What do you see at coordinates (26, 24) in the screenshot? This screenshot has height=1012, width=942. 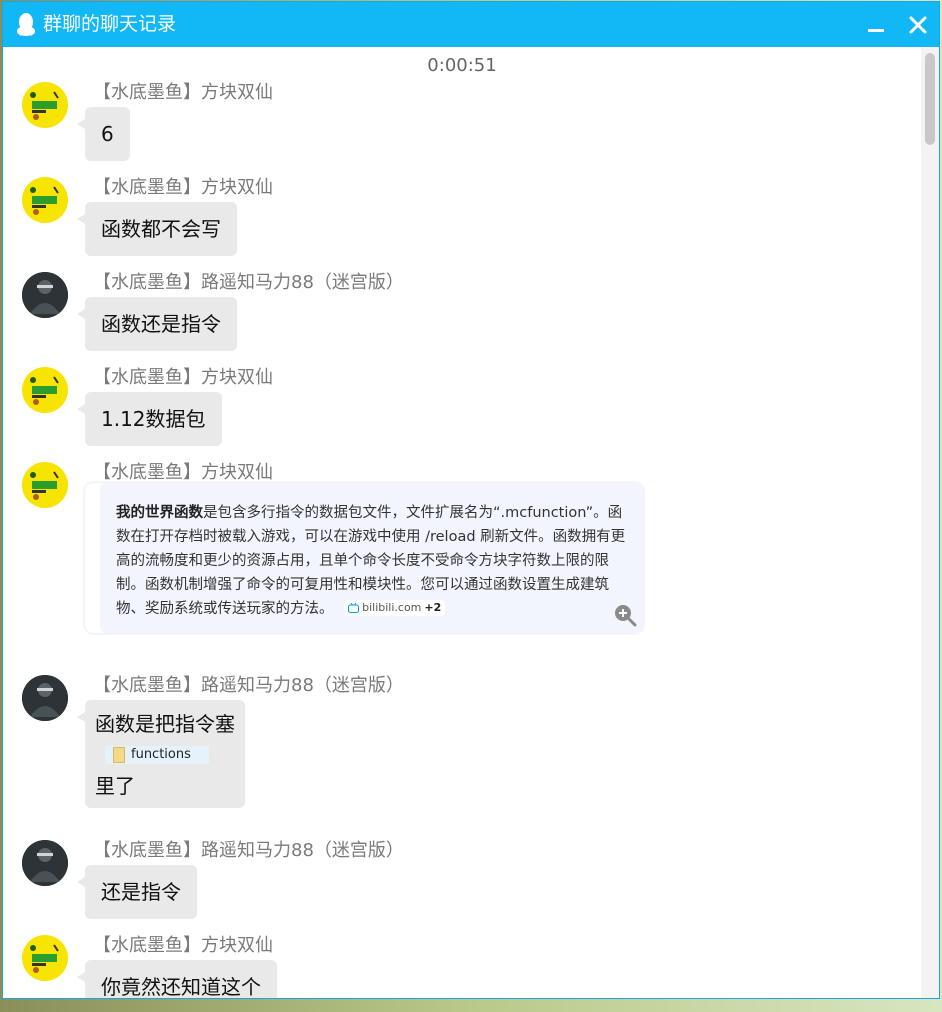 I see `penguin-icon` at bounding box center [26, 24].